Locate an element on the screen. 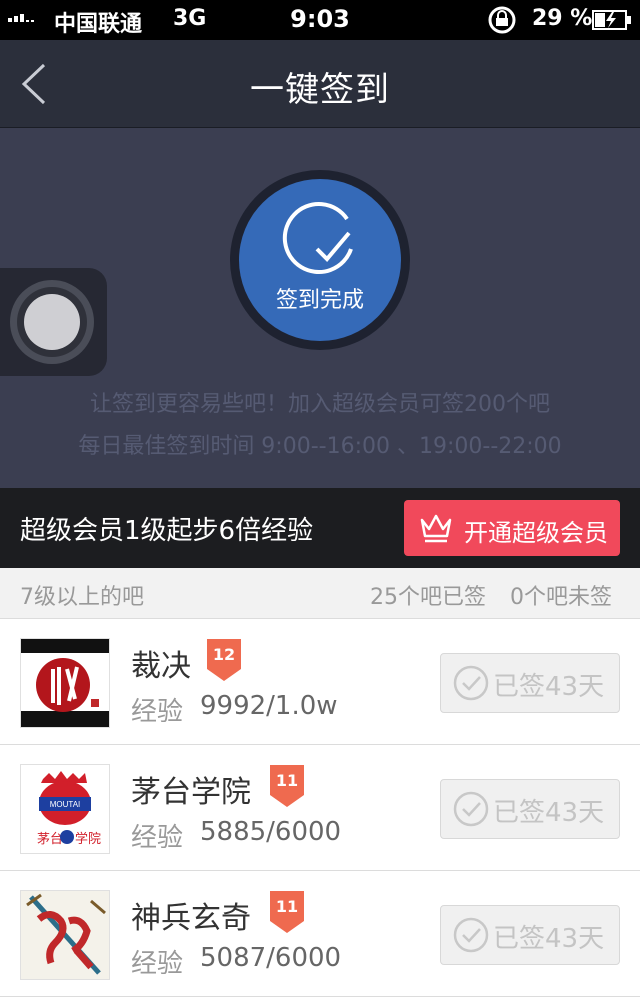  assistive-touch-button is located at coordinates (53, 322).